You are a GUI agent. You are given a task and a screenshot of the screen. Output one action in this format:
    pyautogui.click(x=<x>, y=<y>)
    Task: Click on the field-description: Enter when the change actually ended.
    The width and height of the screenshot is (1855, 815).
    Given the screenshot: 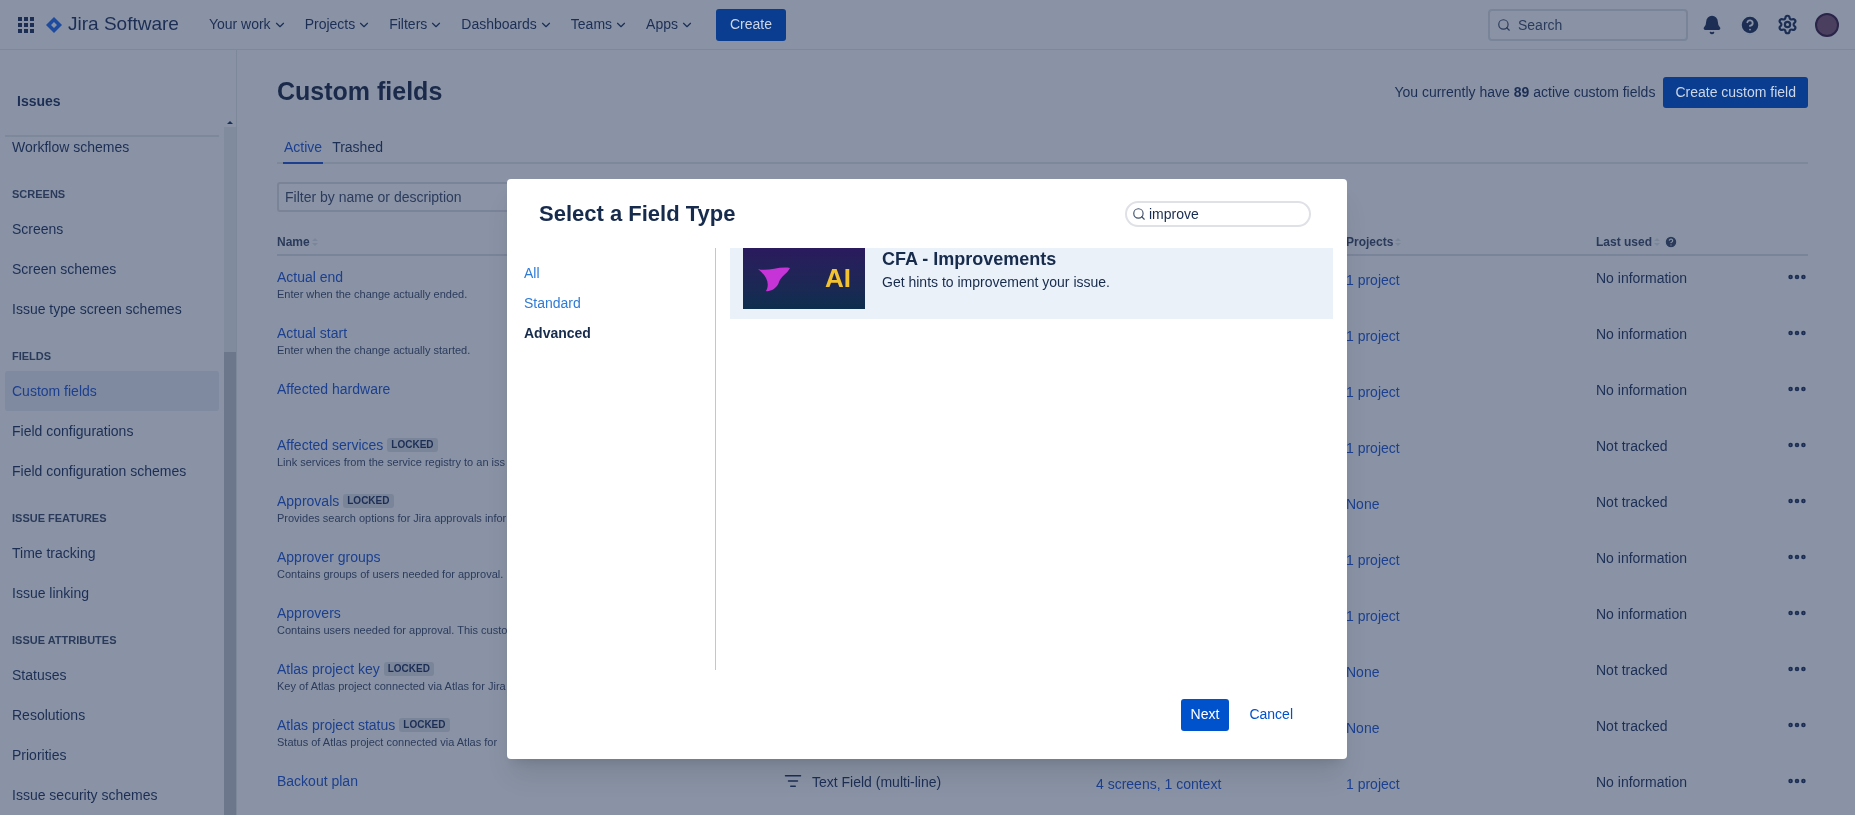 What is the action you would take?
    pyautogui.click(x=373, y=294)
    